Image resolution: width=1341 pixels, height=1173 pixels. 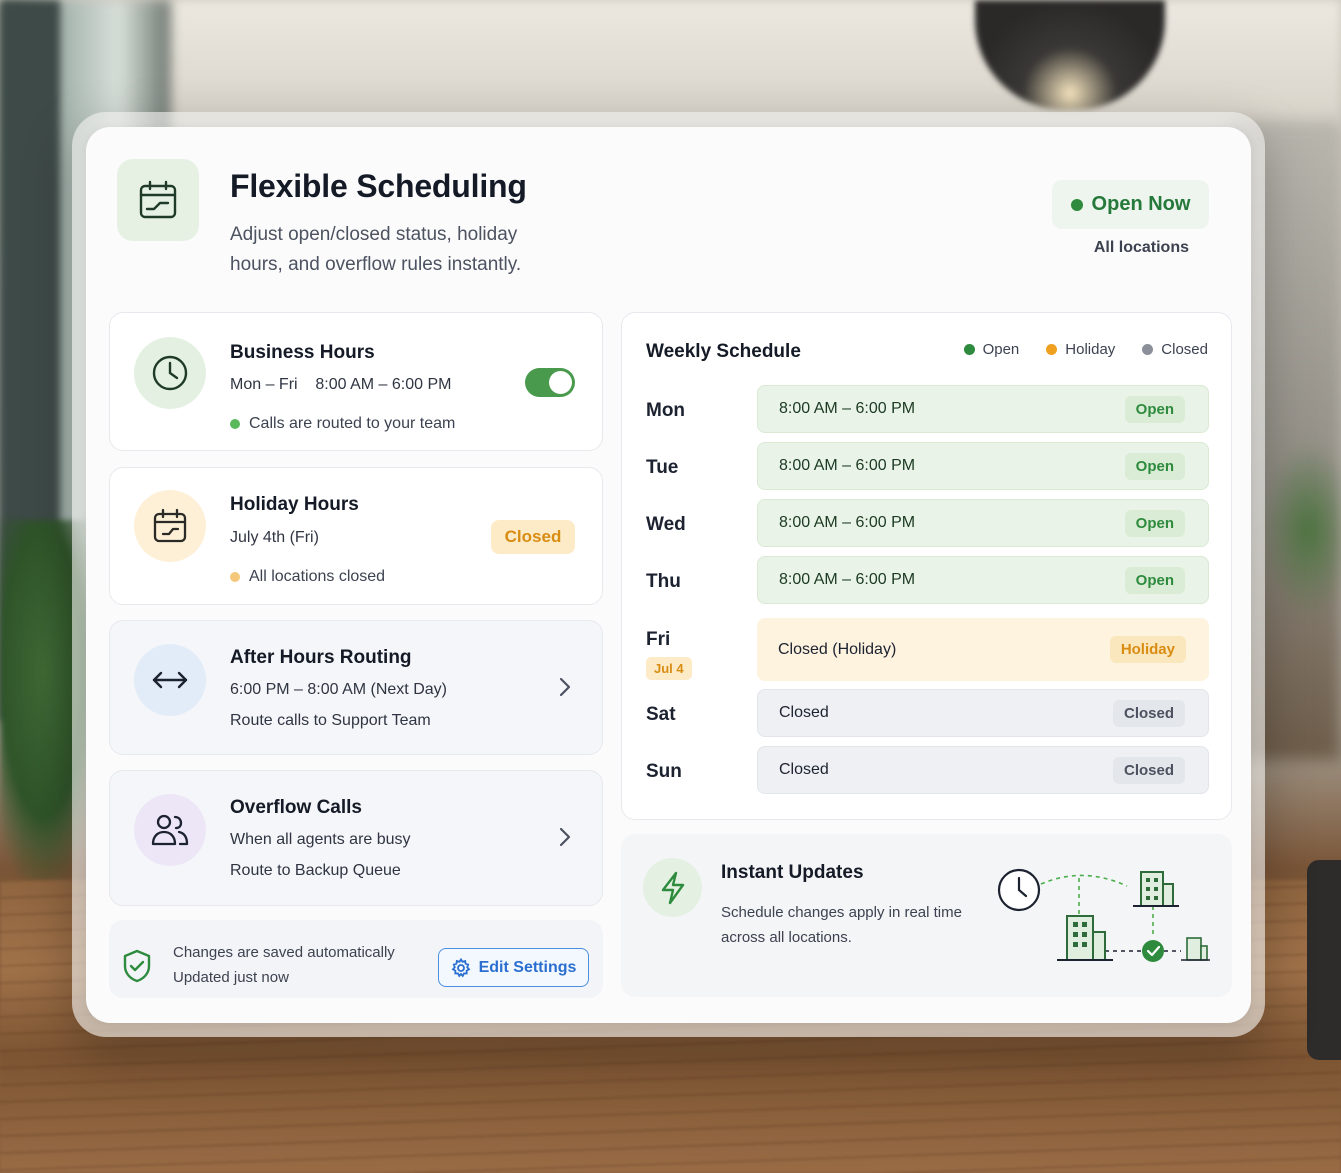 What do you see at coordinates (307, 577) in the screenshot?
I see `holiday-note: All locations closed` at bounding box center [307, 577].